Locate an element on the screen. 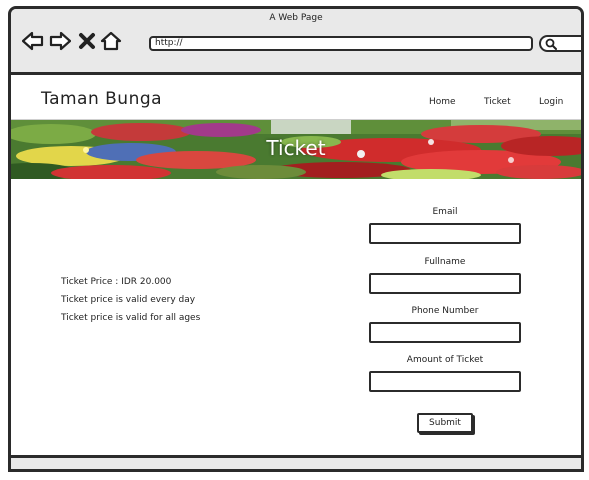 This screenshot has height=480, width=589. nav-link-login: Login is located at coordinates (551, 102).